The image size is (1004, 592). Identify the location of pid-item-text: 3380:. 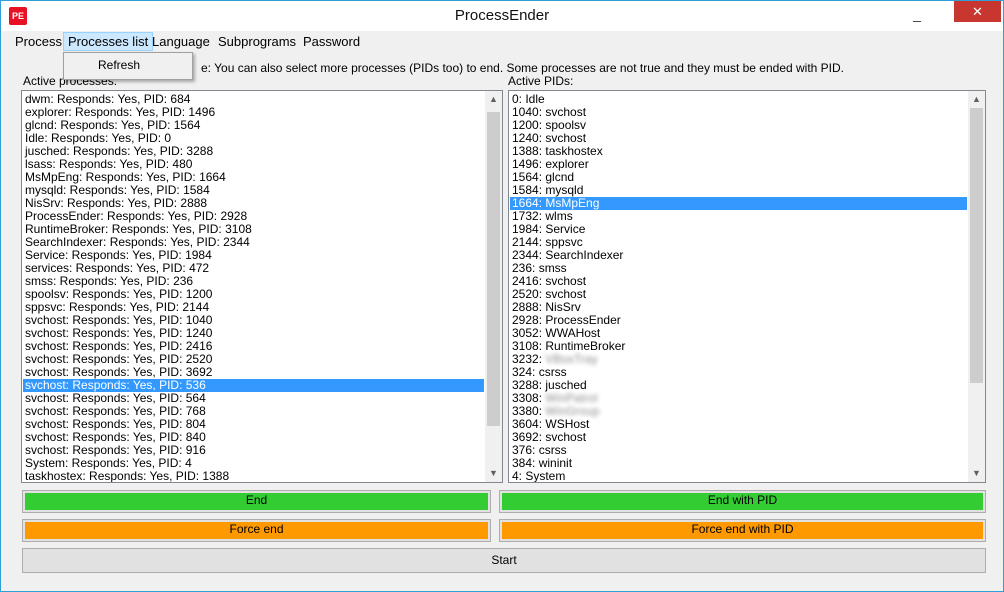
(529, 411).